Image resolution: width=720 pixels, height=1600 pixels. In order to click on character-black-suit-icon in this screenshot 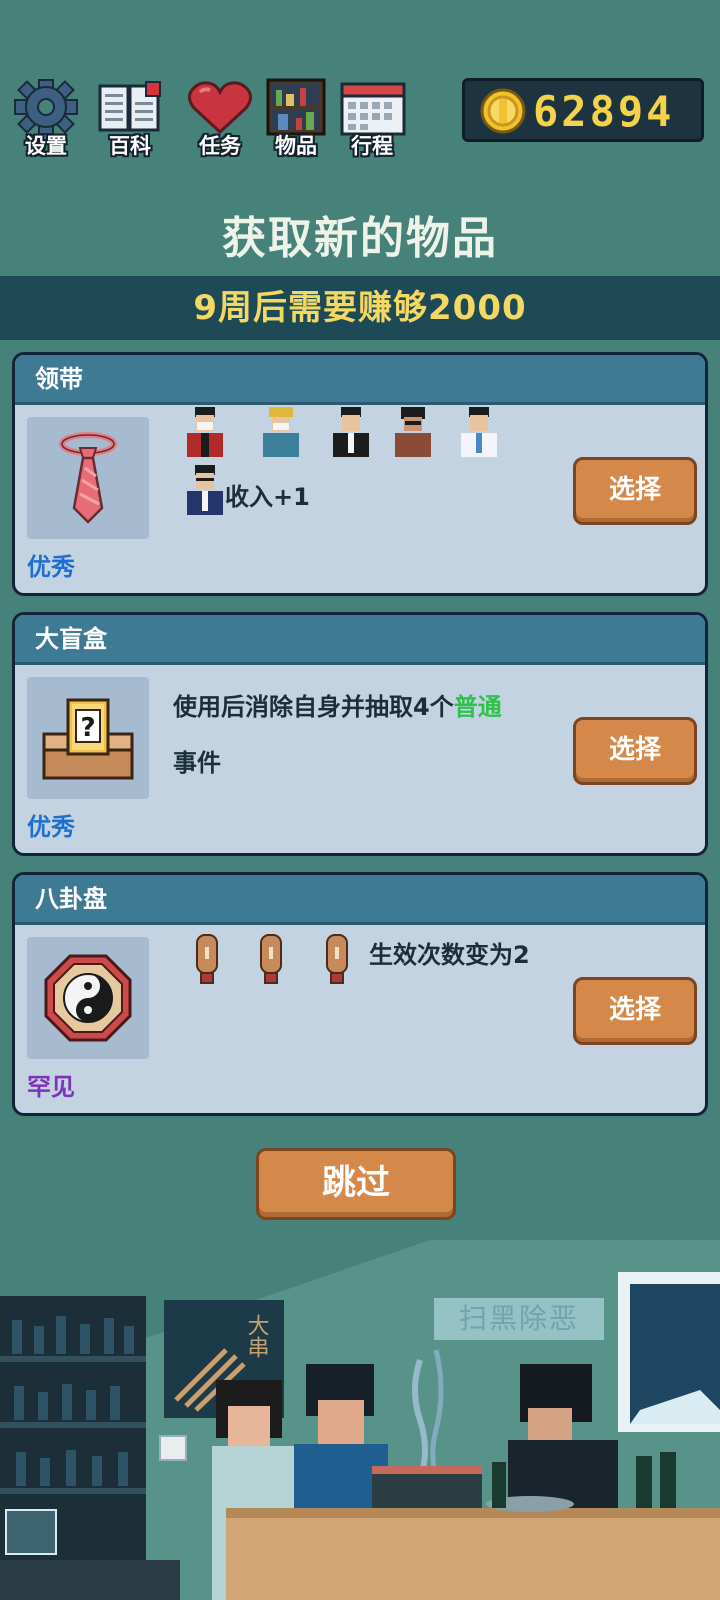, I will do `click(351, 432)`.